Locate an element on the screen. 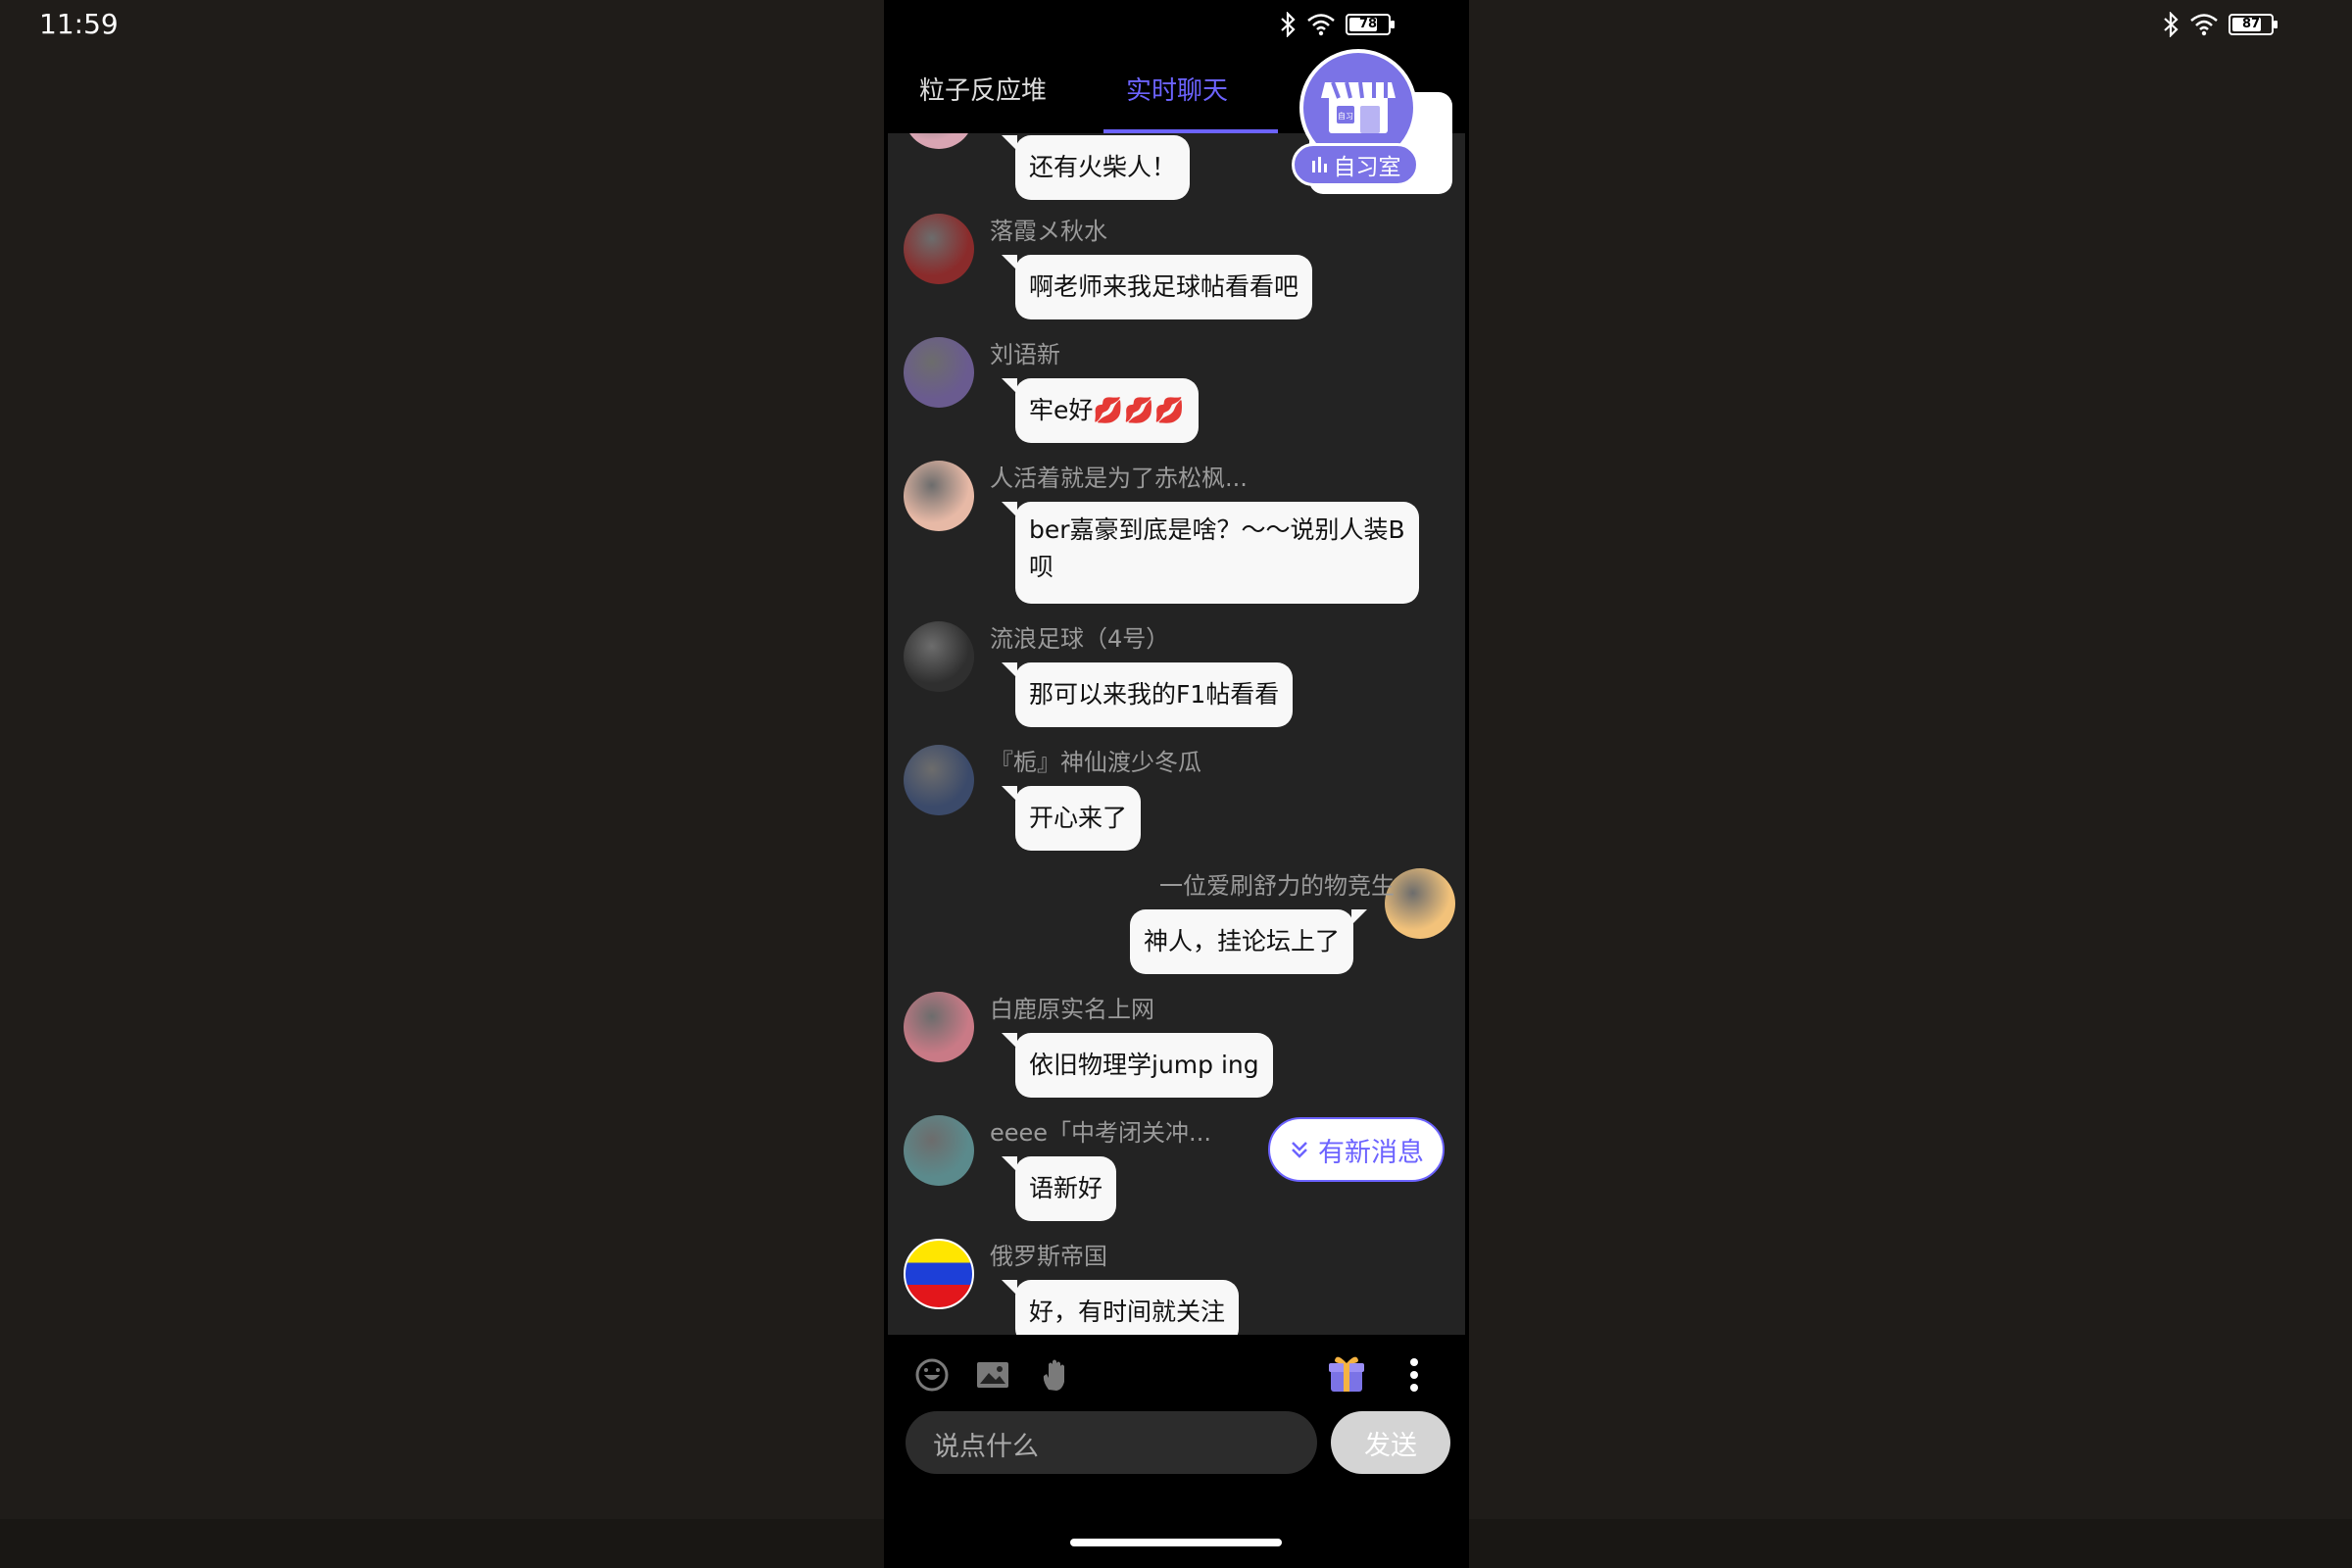  message-input: 说点什么 is located at coordinates (1111, 1442).